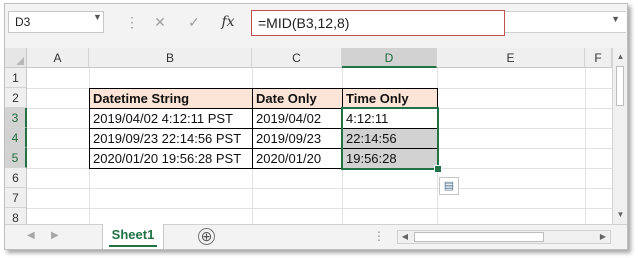  Describe the element at coordinates (297, 119) in the screenshot. I see `cell-c3: 2019/04/02` at that location.